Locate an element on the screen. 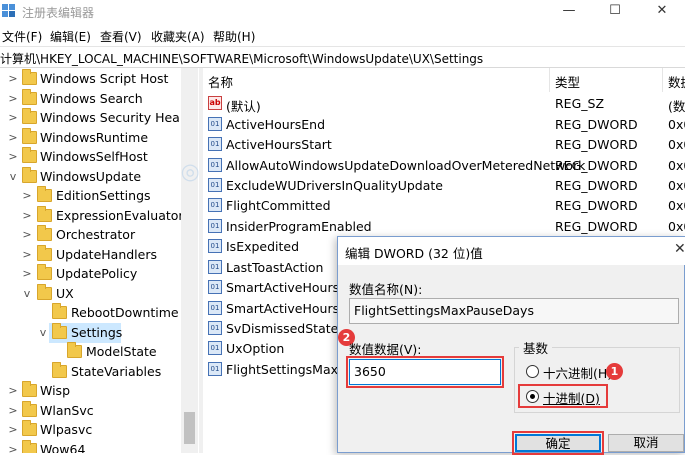  menu-favorites: 收藏夹(A) is located at coordinates (178, 36).